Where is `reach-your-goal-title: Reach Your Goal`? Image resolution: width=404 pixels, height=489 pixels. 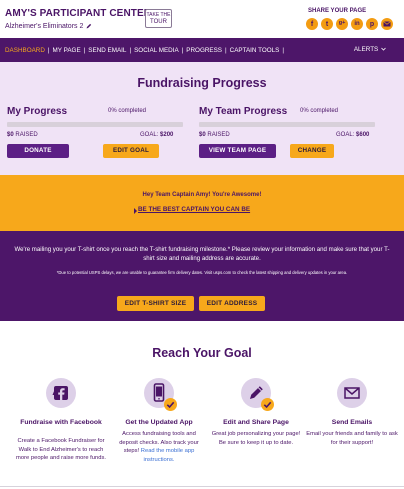
reach-your-goal-title: Reach Your Goal is located at coordinates (202, 353).